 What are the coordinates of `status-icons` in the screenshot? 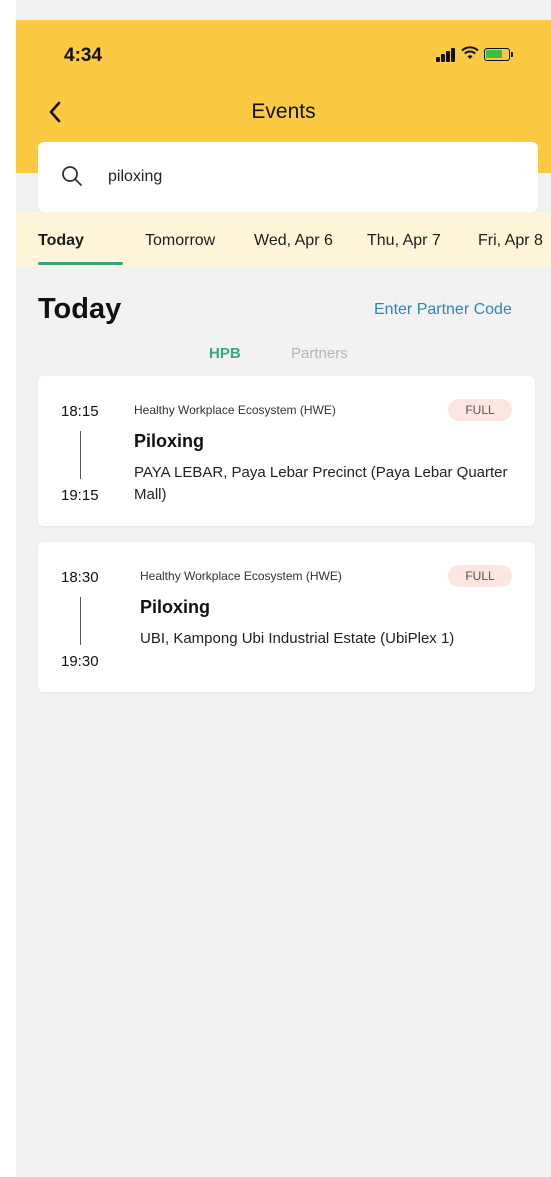 It's located at (474, 54).